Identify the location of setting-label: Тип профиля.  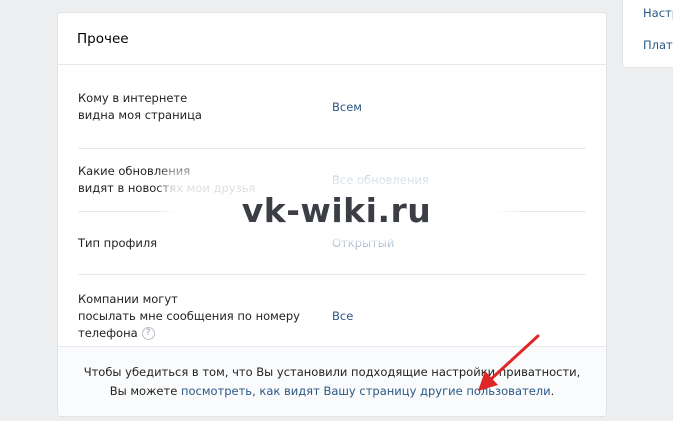
(118, 242).